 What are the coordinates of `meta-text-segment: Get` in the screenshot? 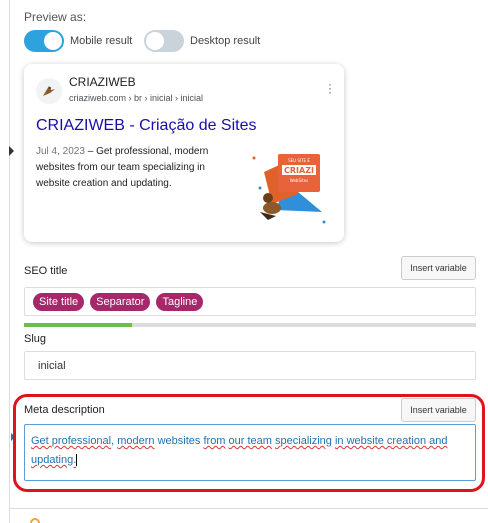 It's located at (41, 441).